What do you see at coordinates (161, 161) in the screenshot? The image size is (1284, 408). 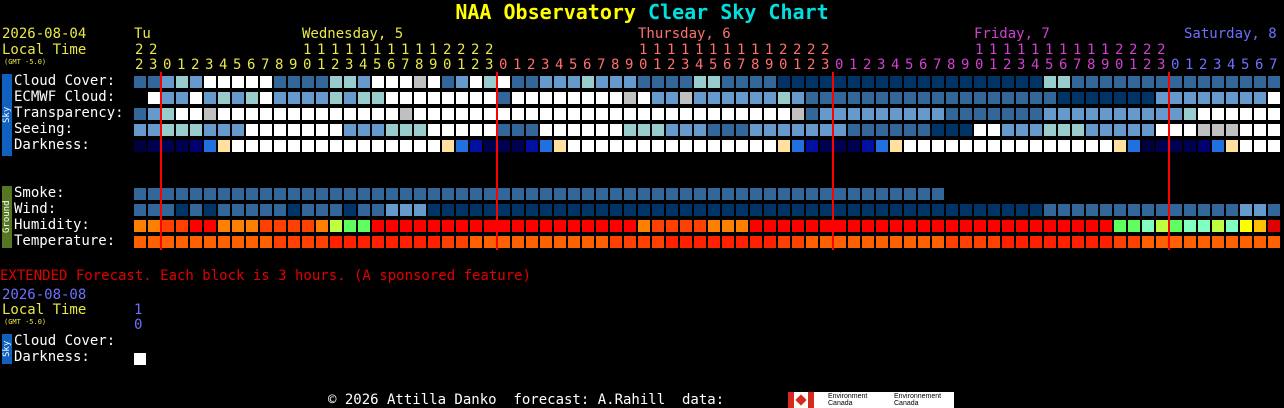 I see `midnight-line` at bounding box center [161, 161].